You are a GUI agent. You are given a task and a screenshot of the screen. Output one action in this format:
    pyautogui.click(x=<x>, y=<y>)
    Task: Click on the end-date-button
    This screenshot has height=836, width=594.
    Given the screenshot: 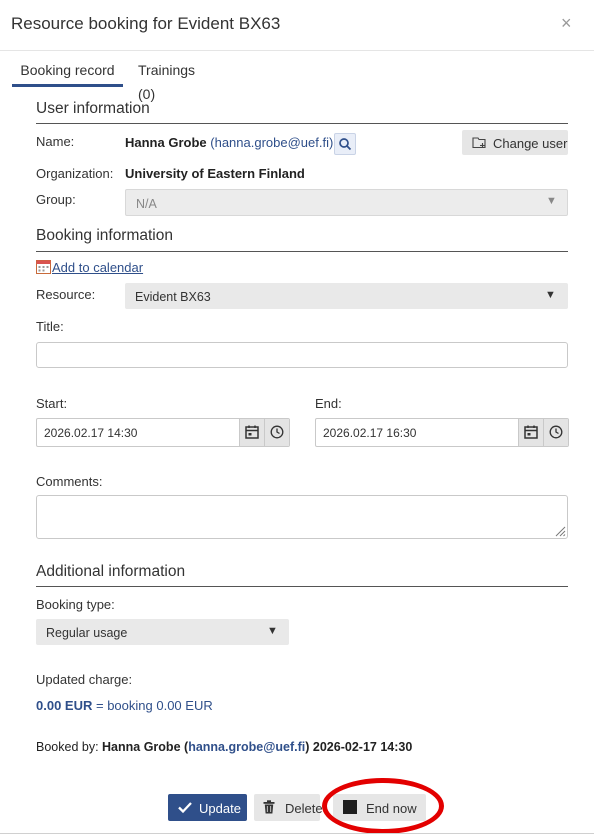 What is the action you would take?
    pyautogui.click(x=530, y=432)
    